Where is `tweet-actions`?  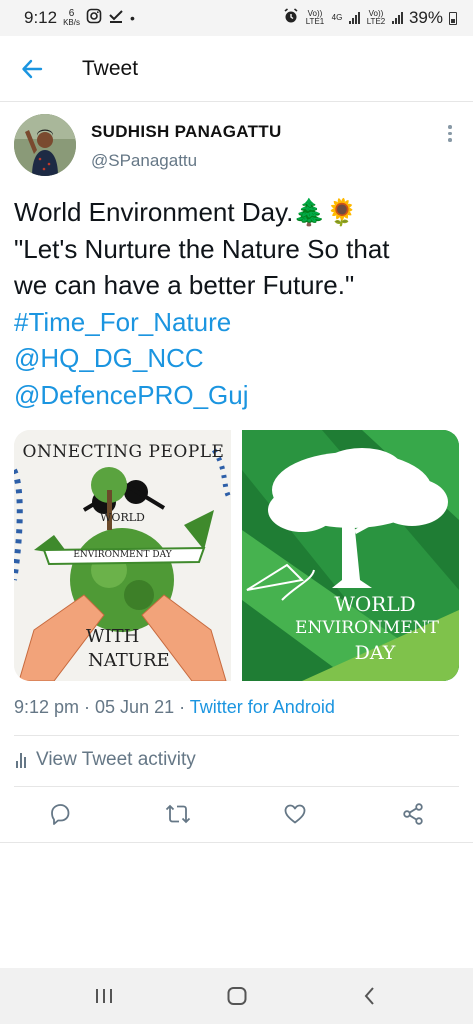 tweet-actions is located at coordinates (236, 816).